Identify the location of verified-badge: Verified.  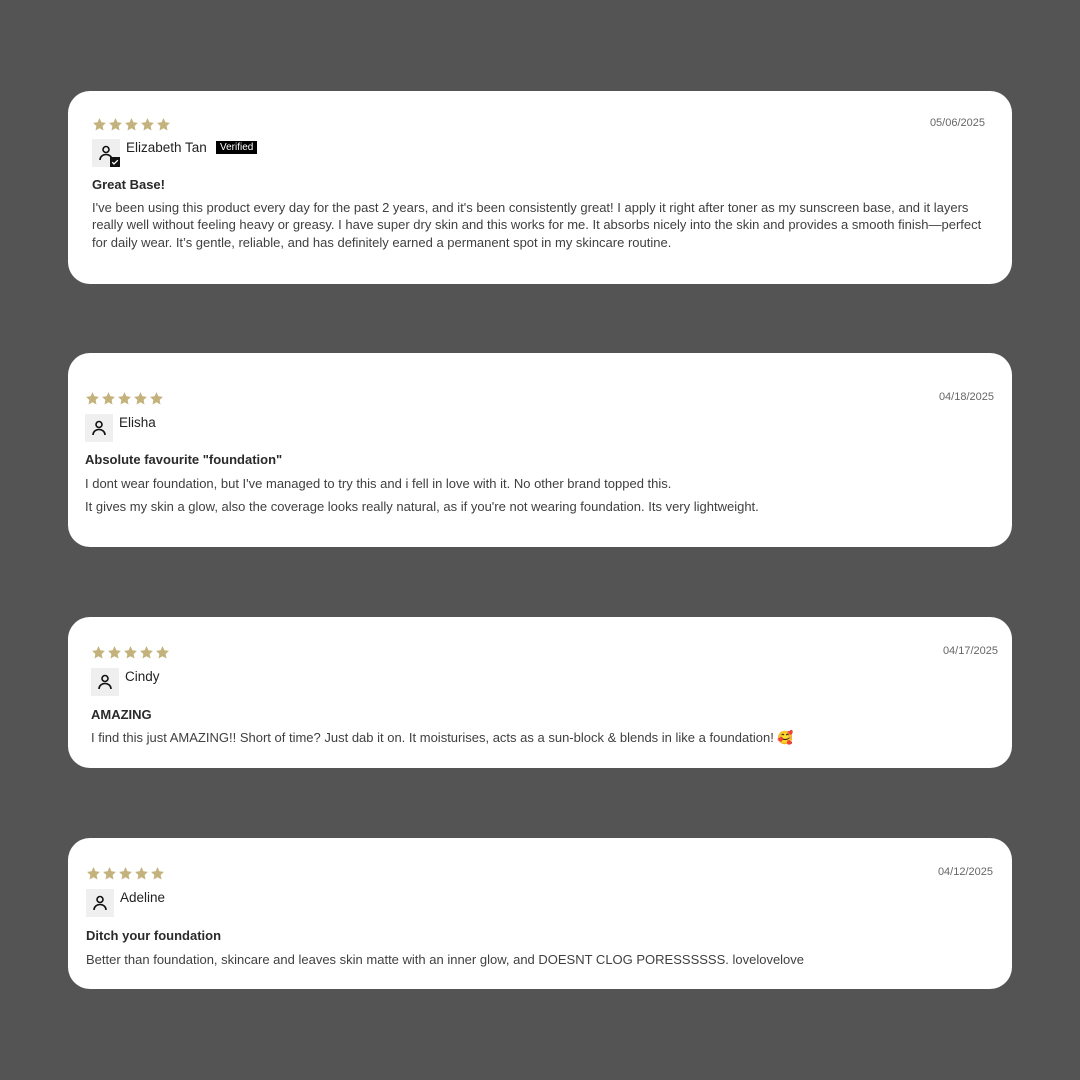
(237, 147).